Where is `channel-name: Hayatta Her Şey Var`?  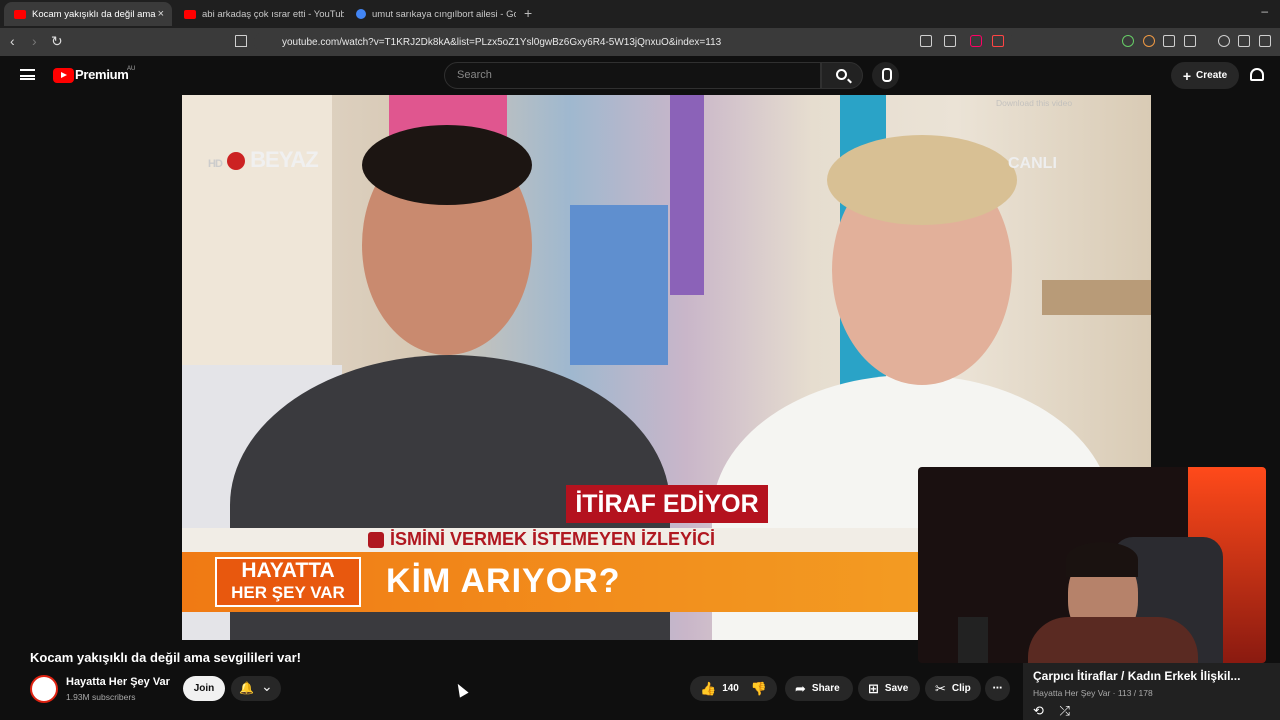 channel-name: Hayatta Her Şey Var is located at coordinates (118, 682).